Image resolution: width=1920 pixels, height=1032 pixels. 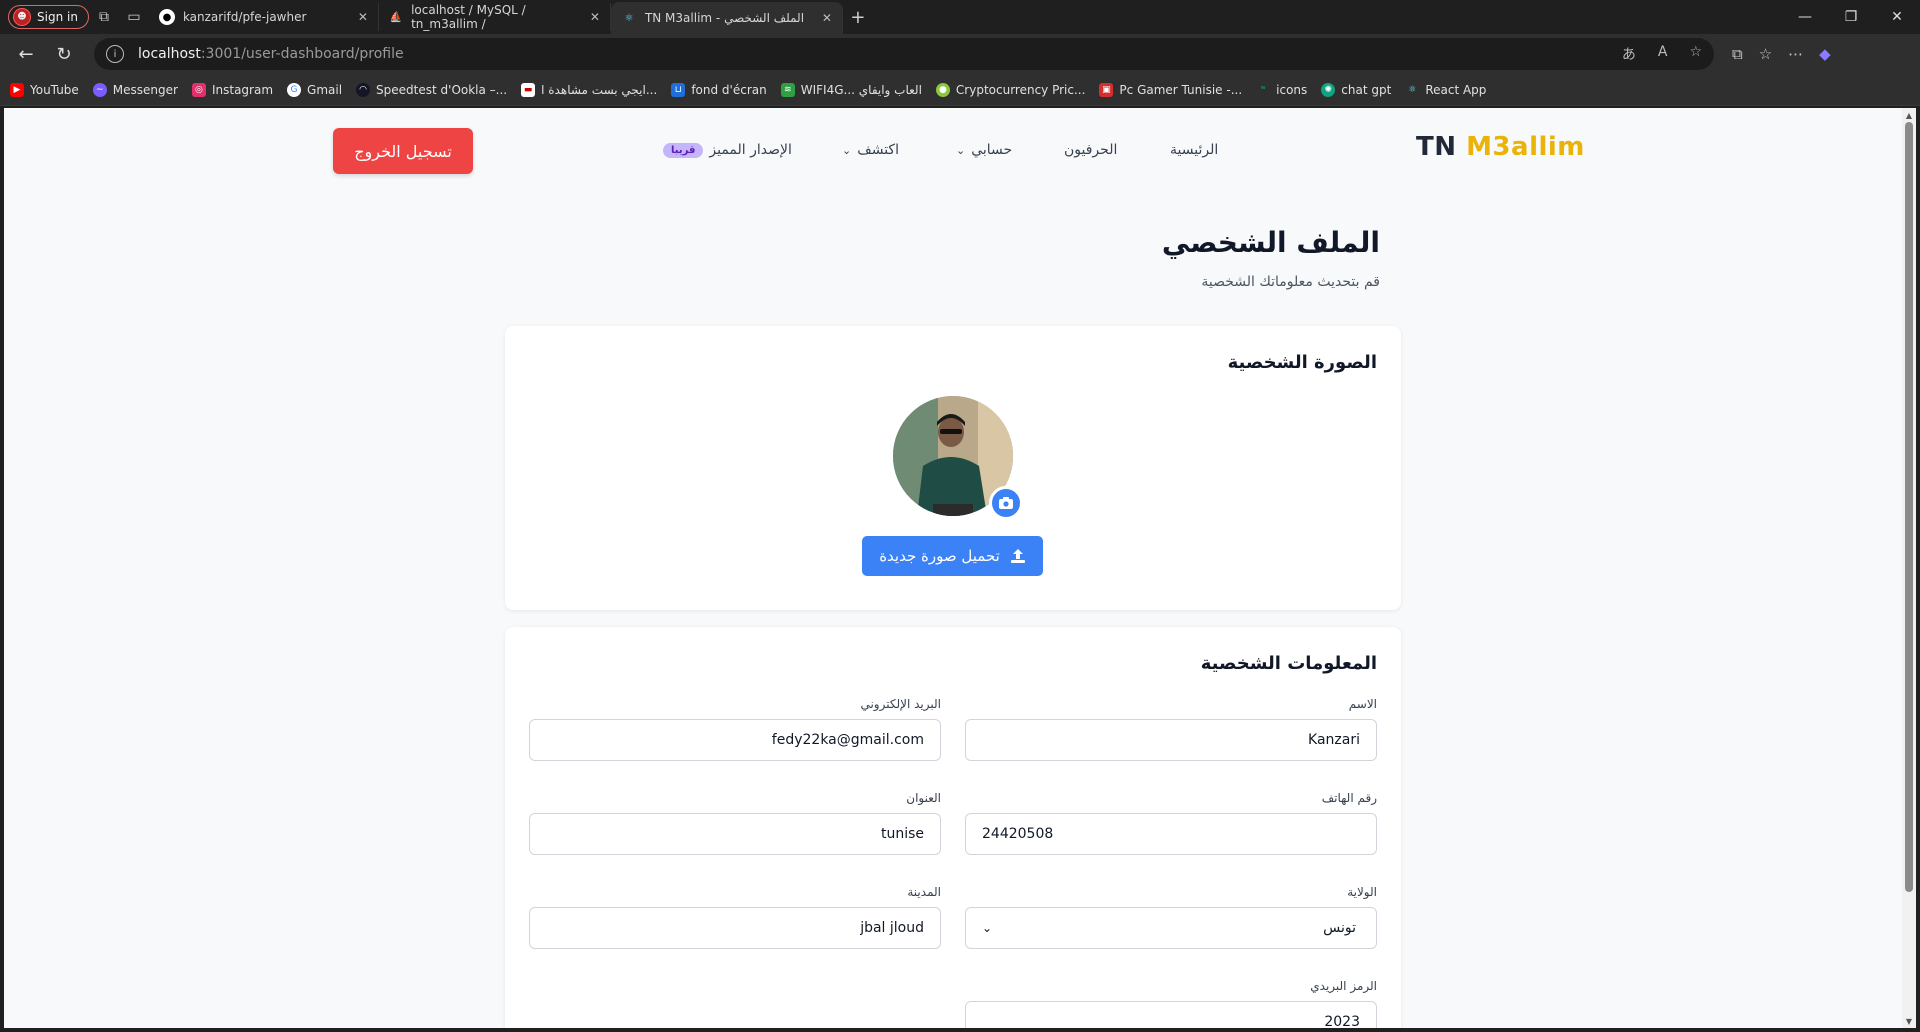 I want to click on upload-photo-button: تحميل صورة جديدة, so click(x=952, y=556).